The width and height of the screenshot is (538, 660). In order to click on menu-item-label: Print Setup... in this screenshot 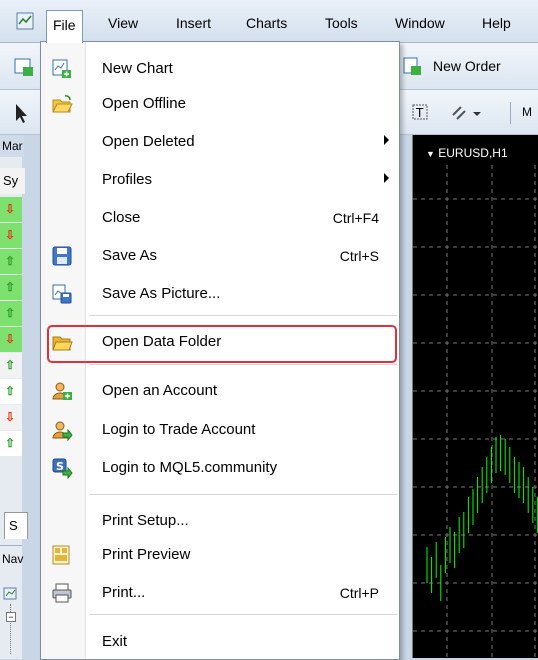, I will do `click(145, 520)`.